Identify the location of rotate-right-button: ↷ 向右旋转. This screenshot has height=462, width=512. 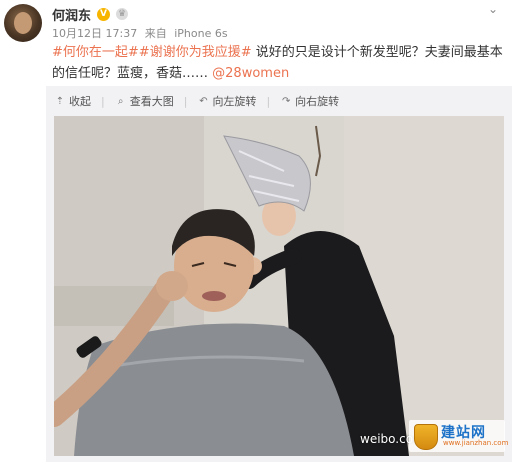
(309, 101).